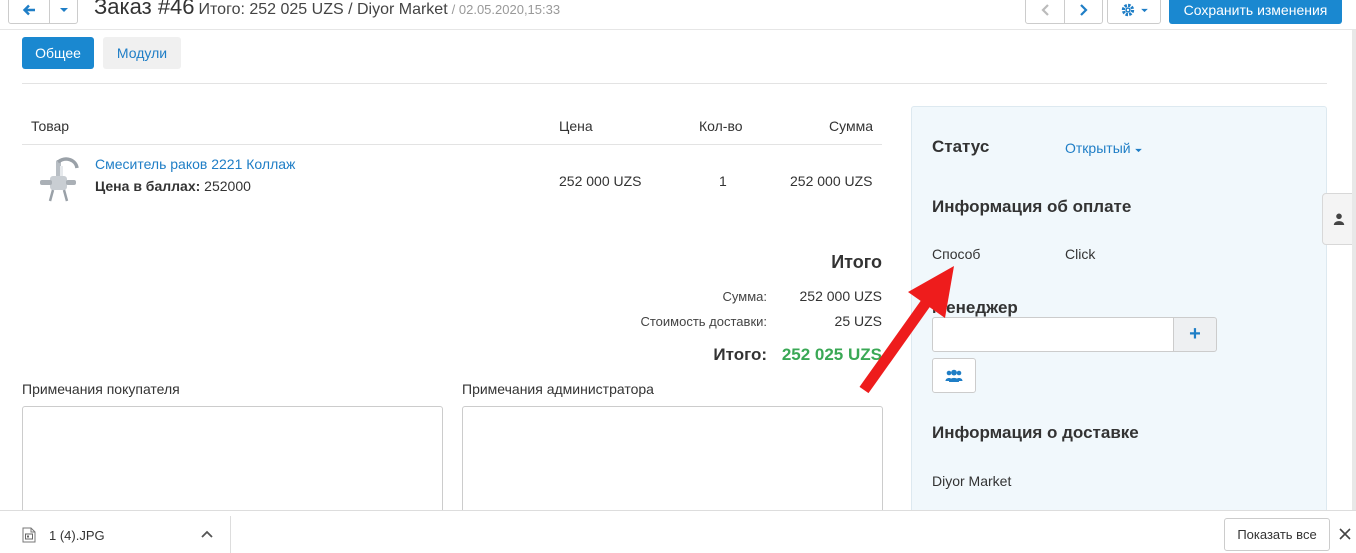  I want to click on customer-notes-textarea, so click(232, 461).